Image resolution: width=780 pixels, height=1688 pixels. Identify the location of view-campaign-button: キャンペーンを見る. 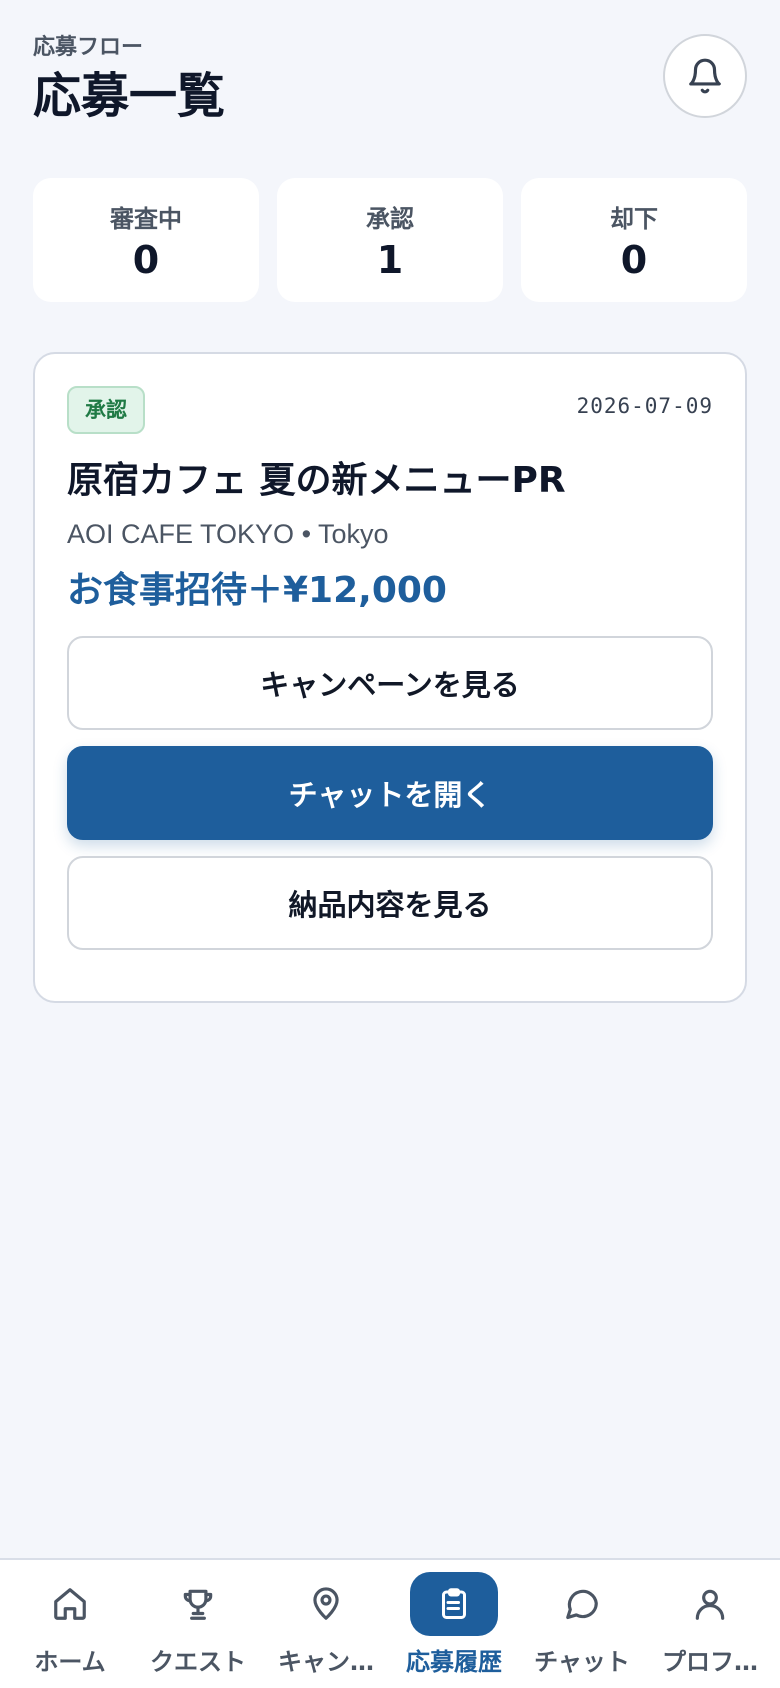
(390, 683).